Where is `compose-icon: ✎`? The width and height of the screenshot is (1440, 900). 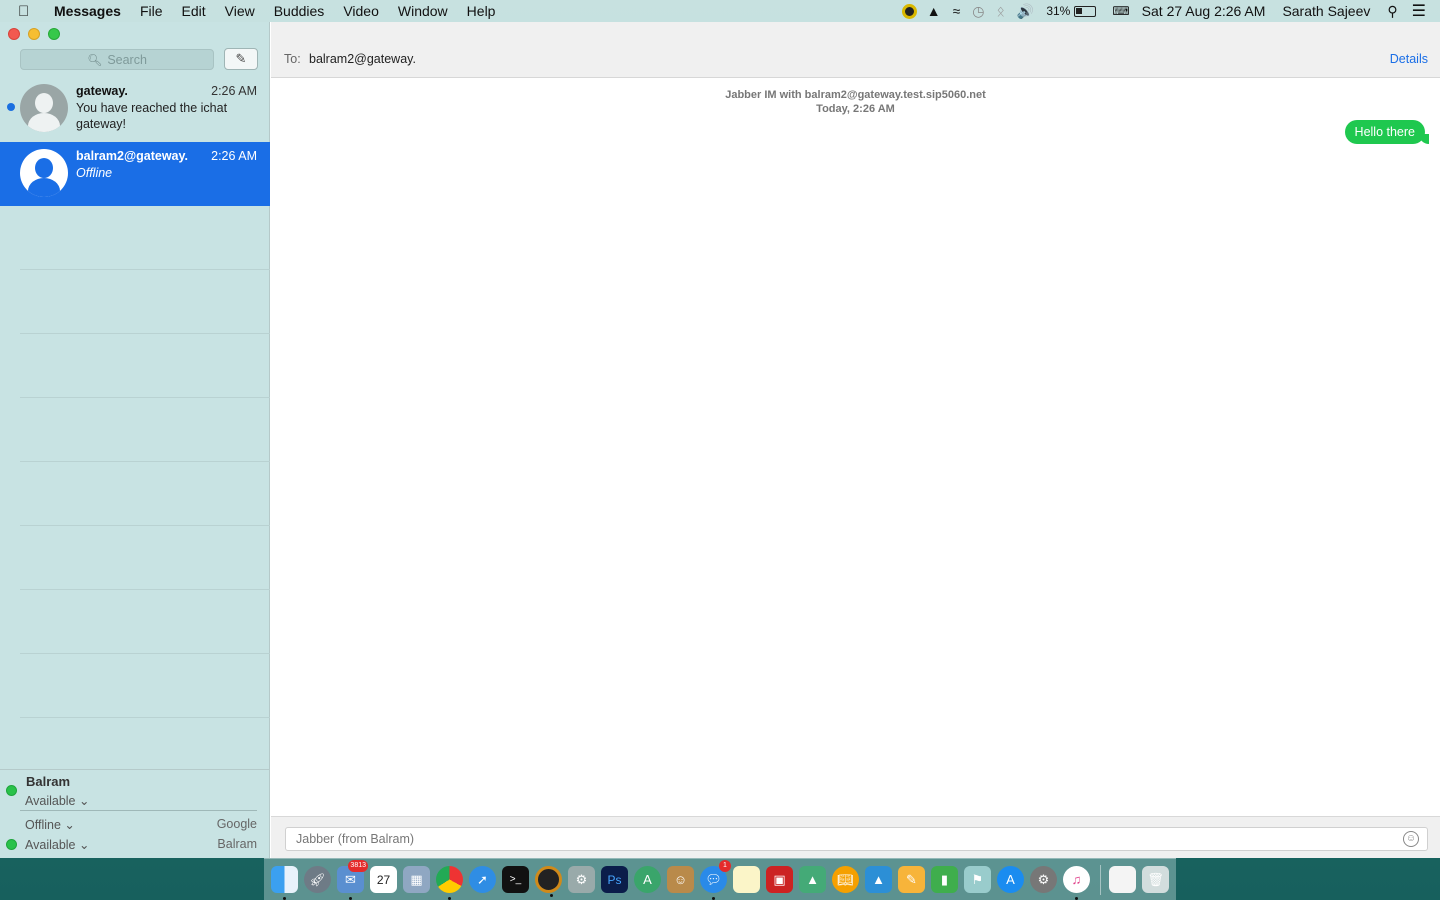
compose-icon: ✎ is located at coordinates (241, 58).